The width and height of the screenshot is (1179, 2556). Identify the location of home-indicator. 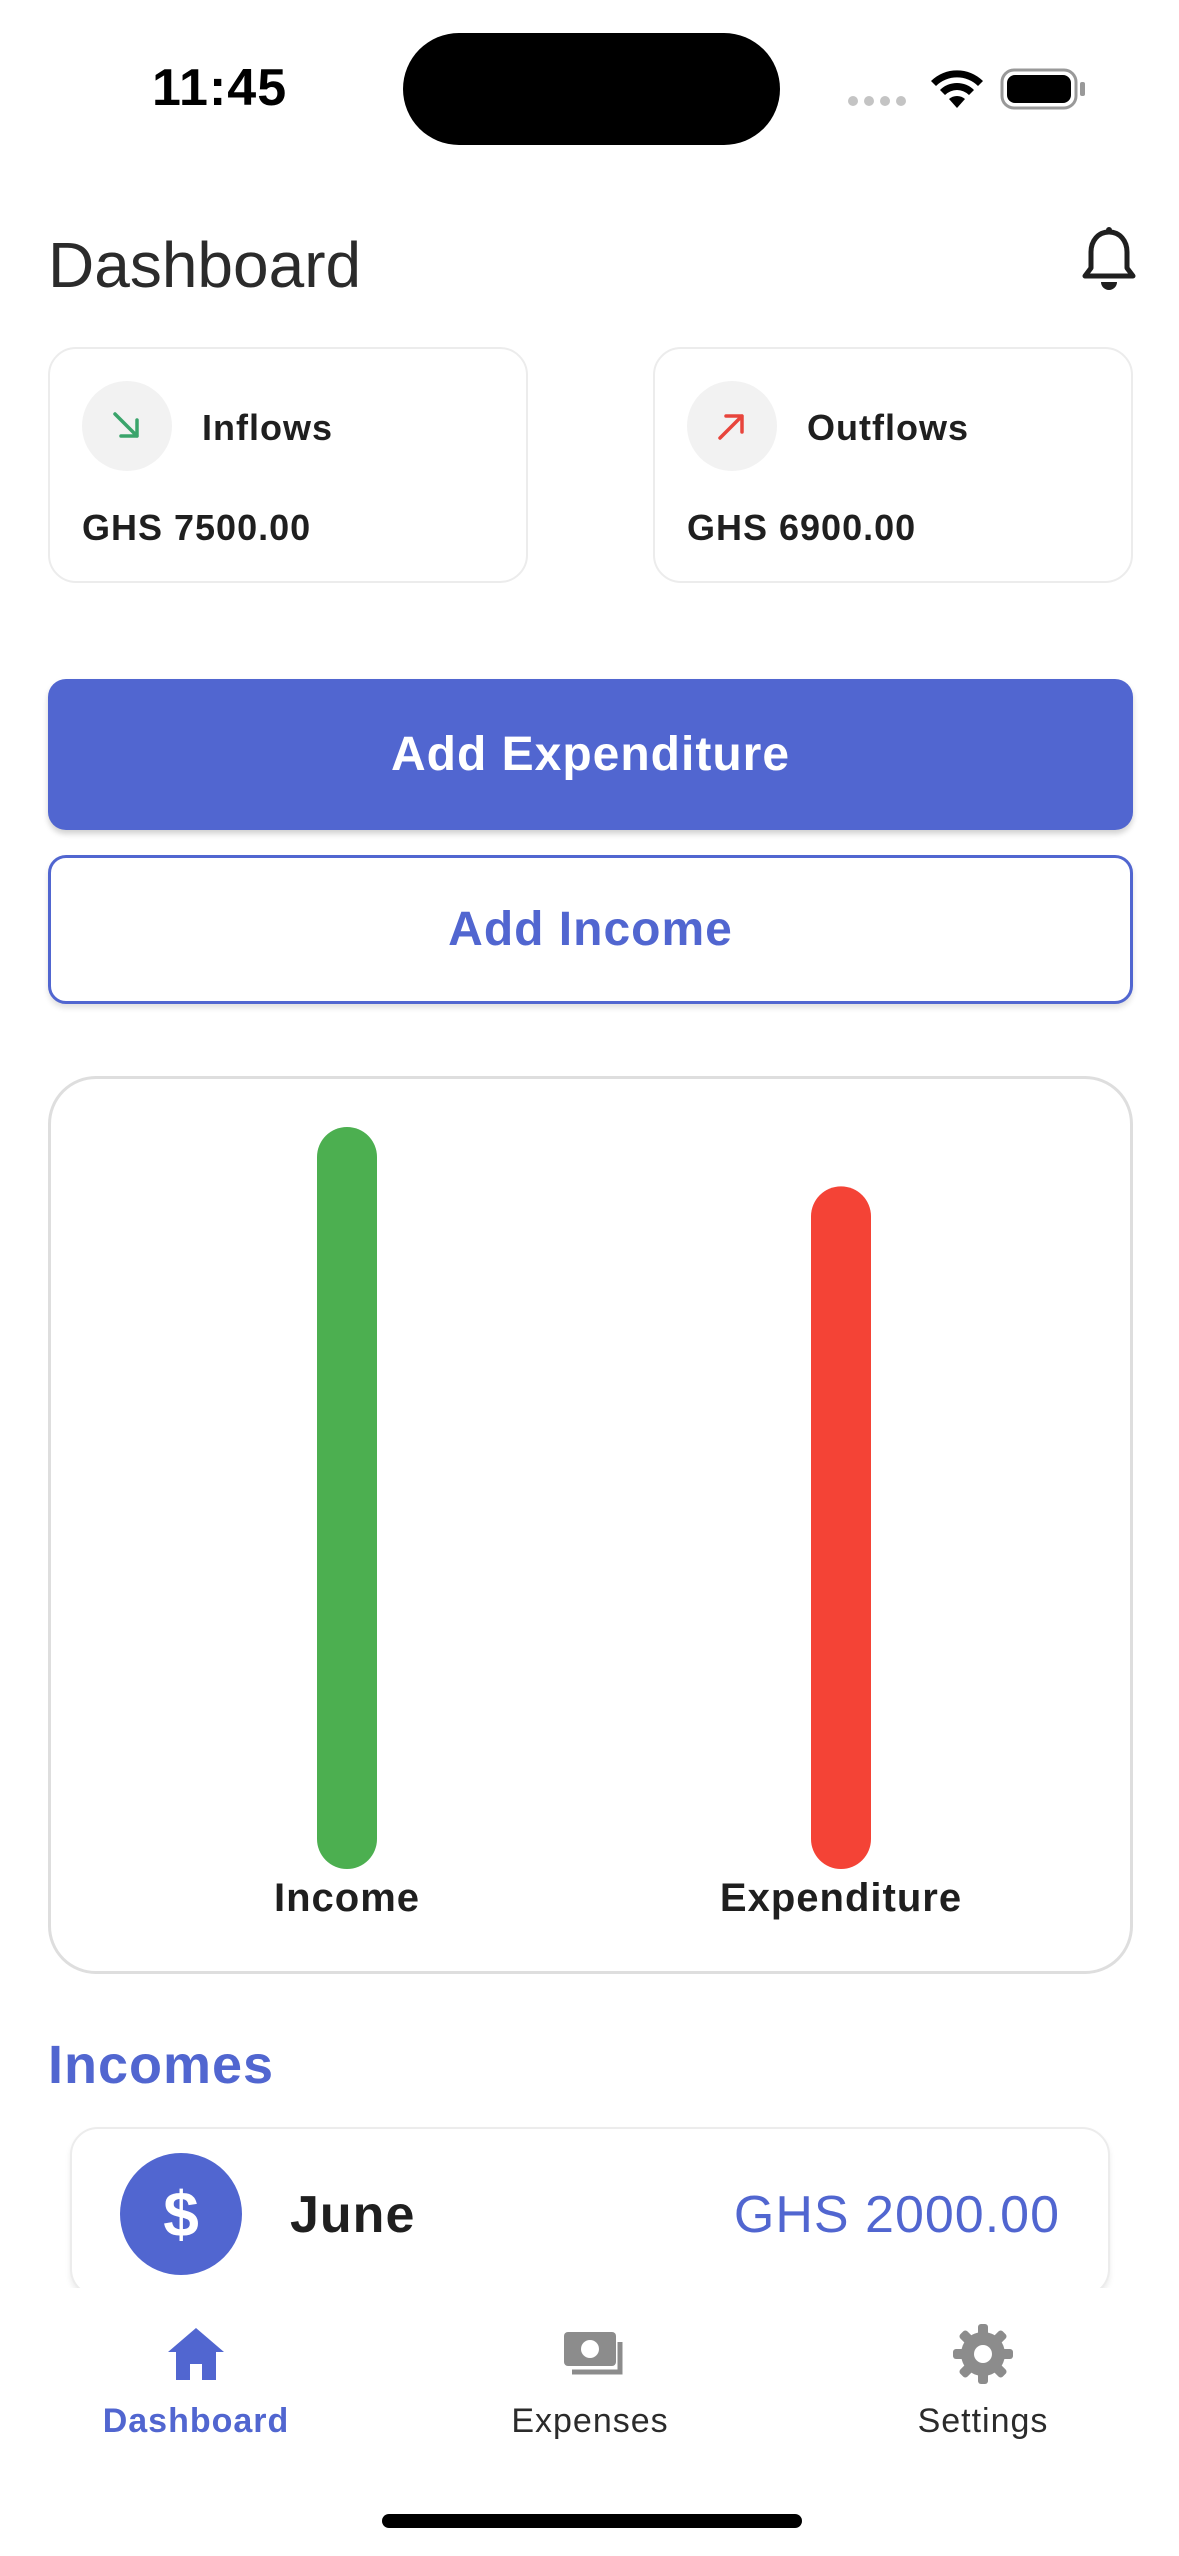
(592, 2521).